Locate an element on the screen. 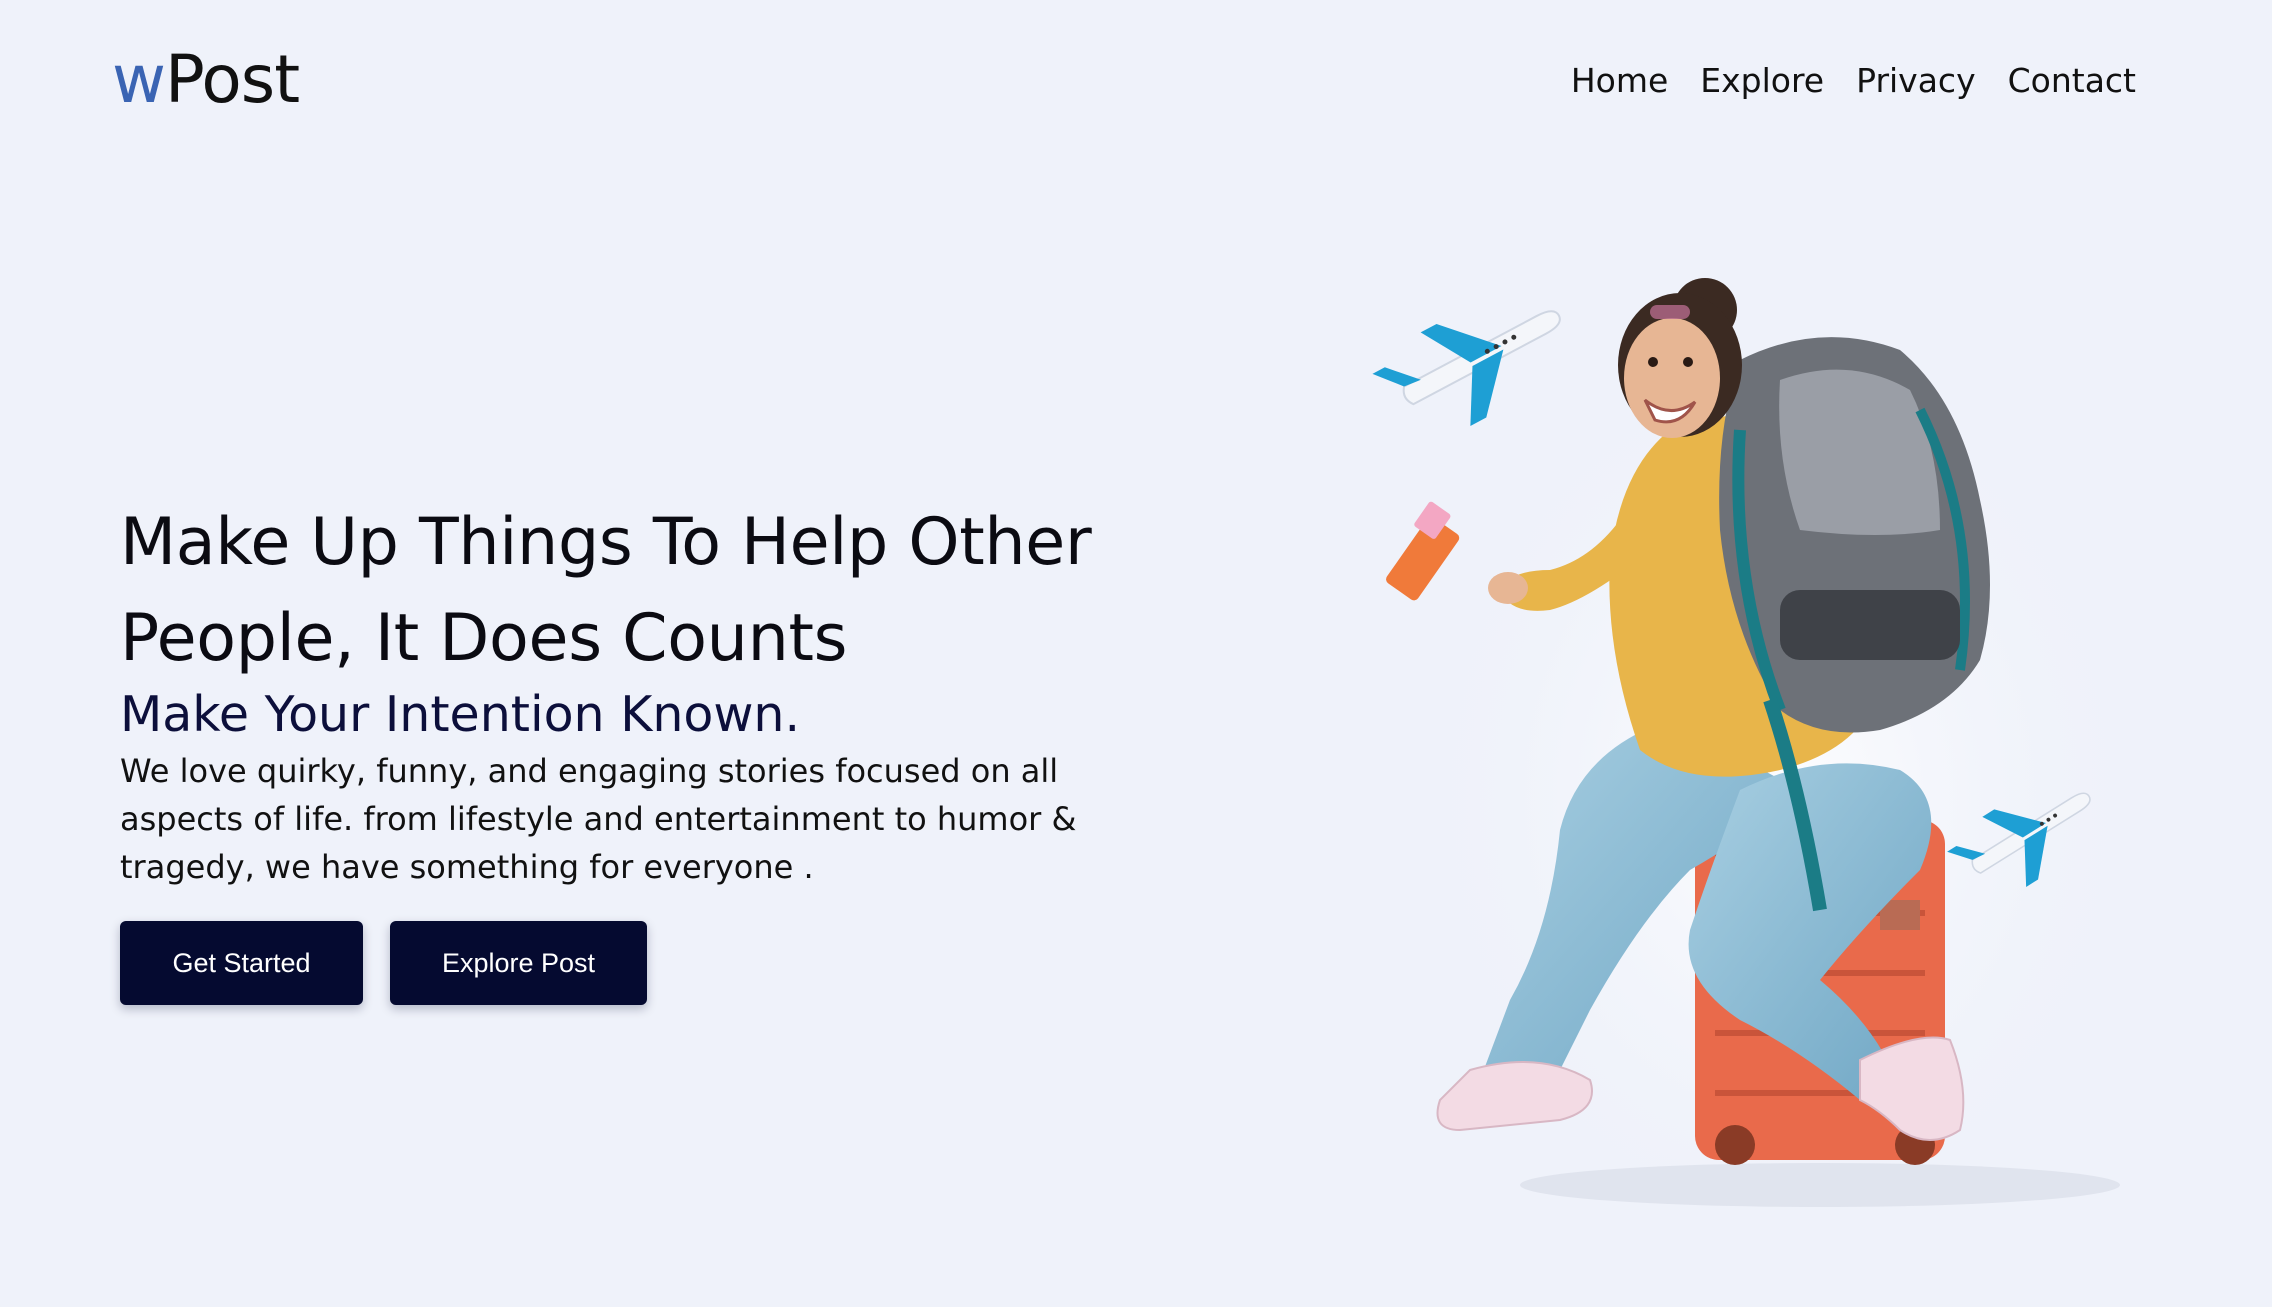 This screenshot has width=2272, height=1307. nav-contact: Contact is located at coordinates (2072, 81).